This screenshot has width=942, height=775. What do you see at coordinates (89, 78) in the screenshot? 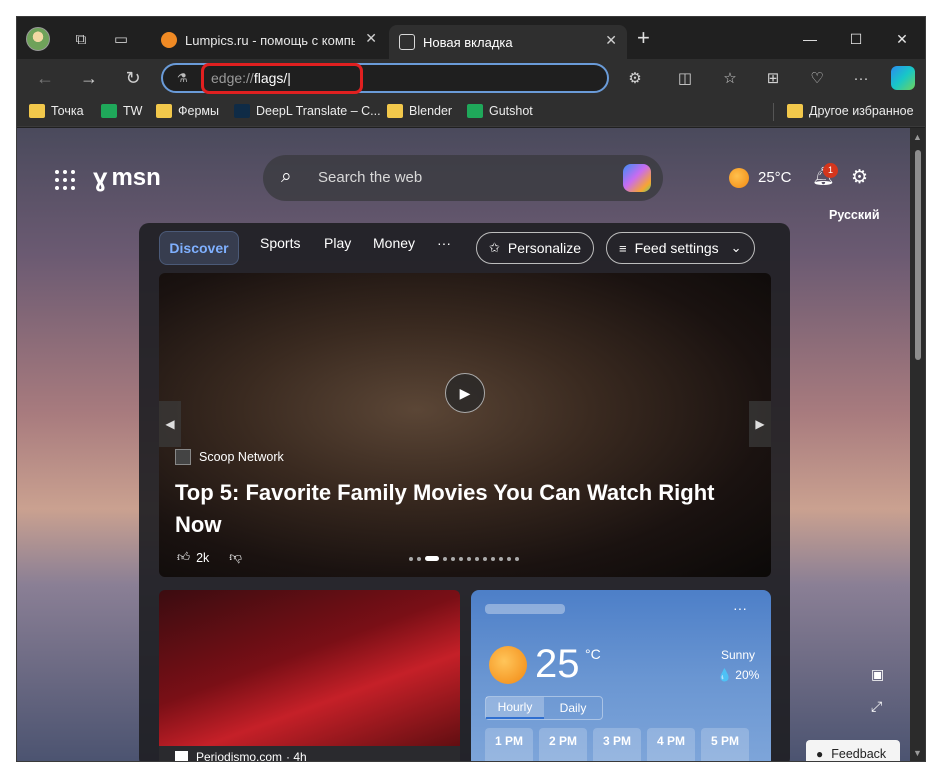
I see `forward-button: →` at bounding box center [89, 78].